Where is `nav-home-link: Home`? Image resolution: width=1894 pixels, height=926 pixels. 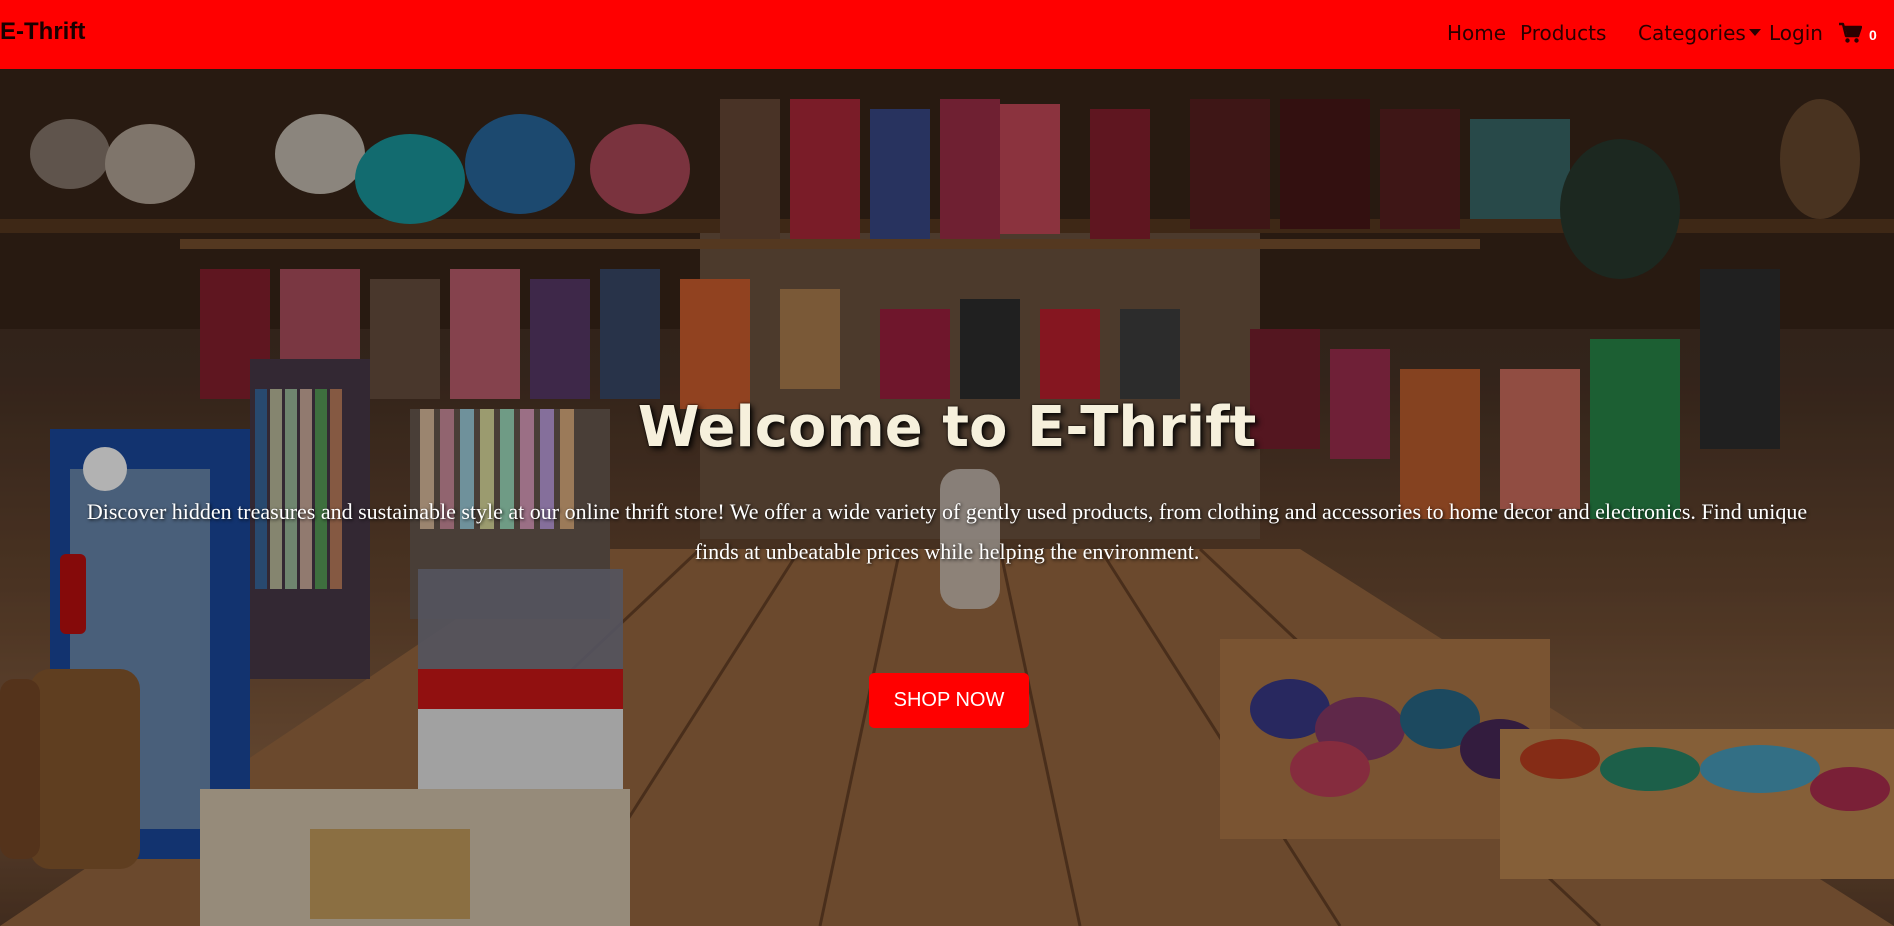
nav-home-link: Home is located at coordinates (1476, 33).